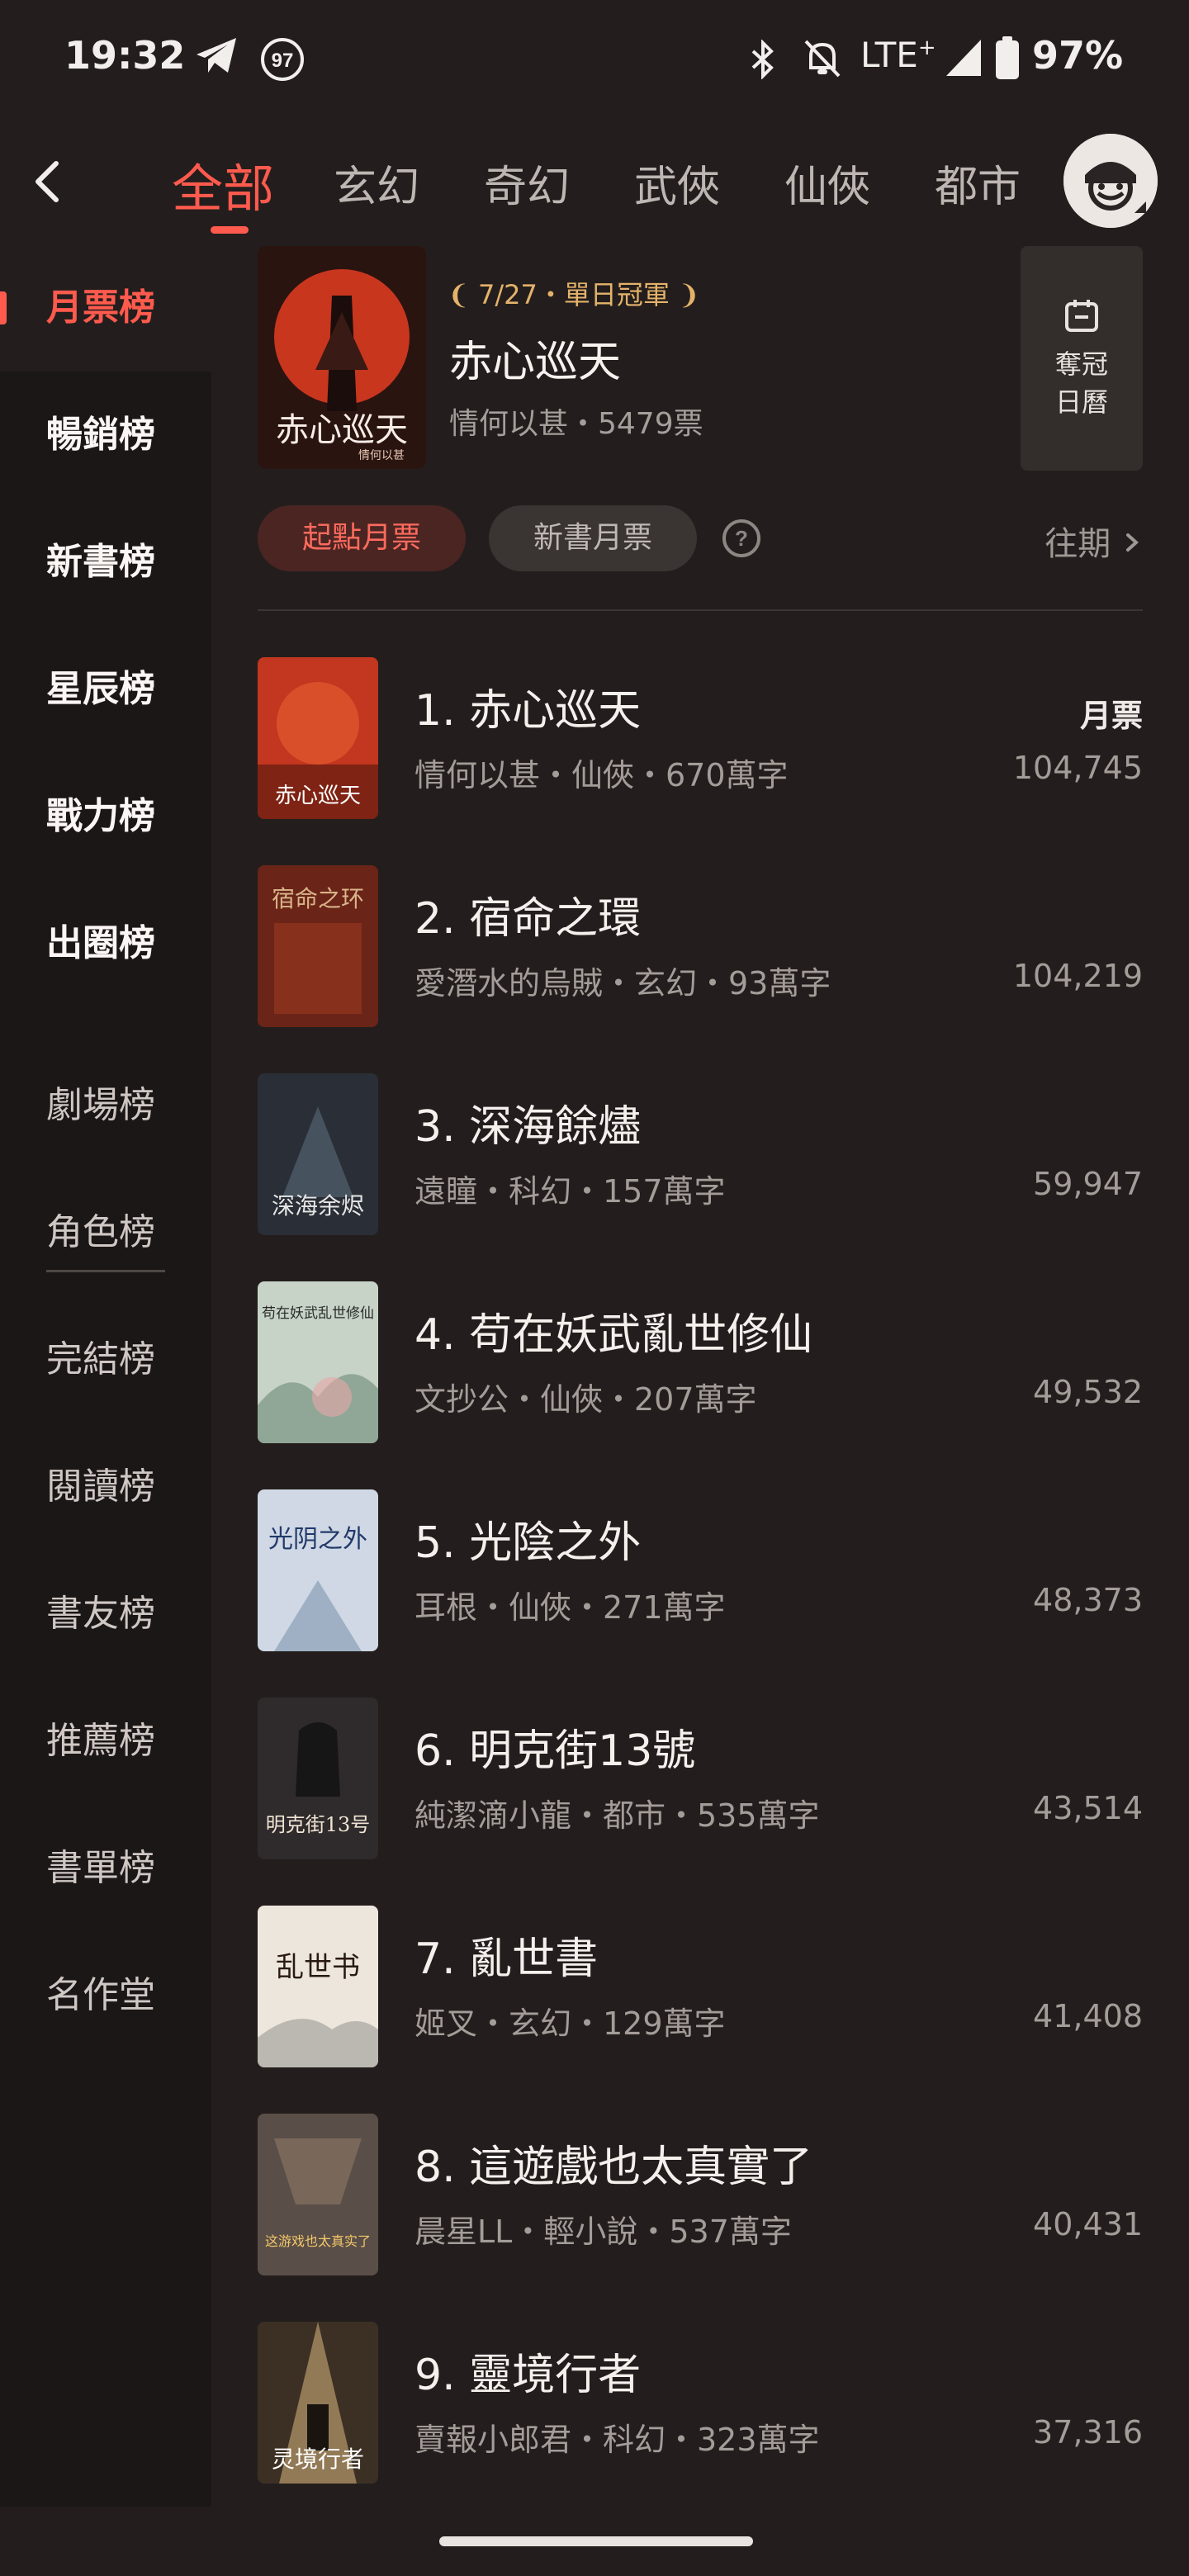  I want to click on book-cover: 光阴之外, so click(318, 1570).